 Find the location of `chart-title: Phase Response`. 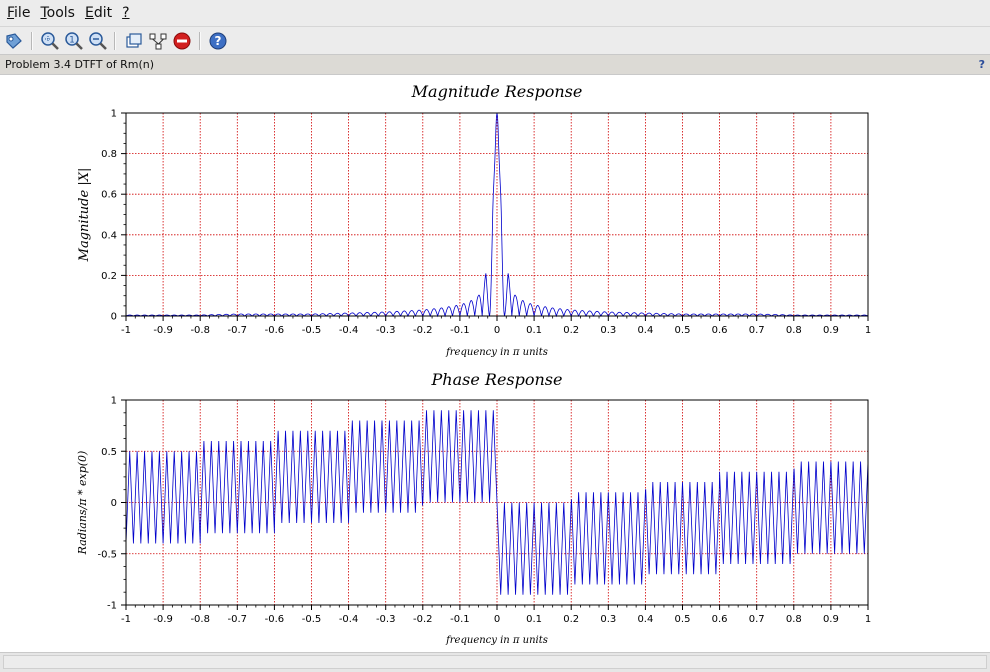

chart-title: Phase Response is located at coordinates (497, 379).